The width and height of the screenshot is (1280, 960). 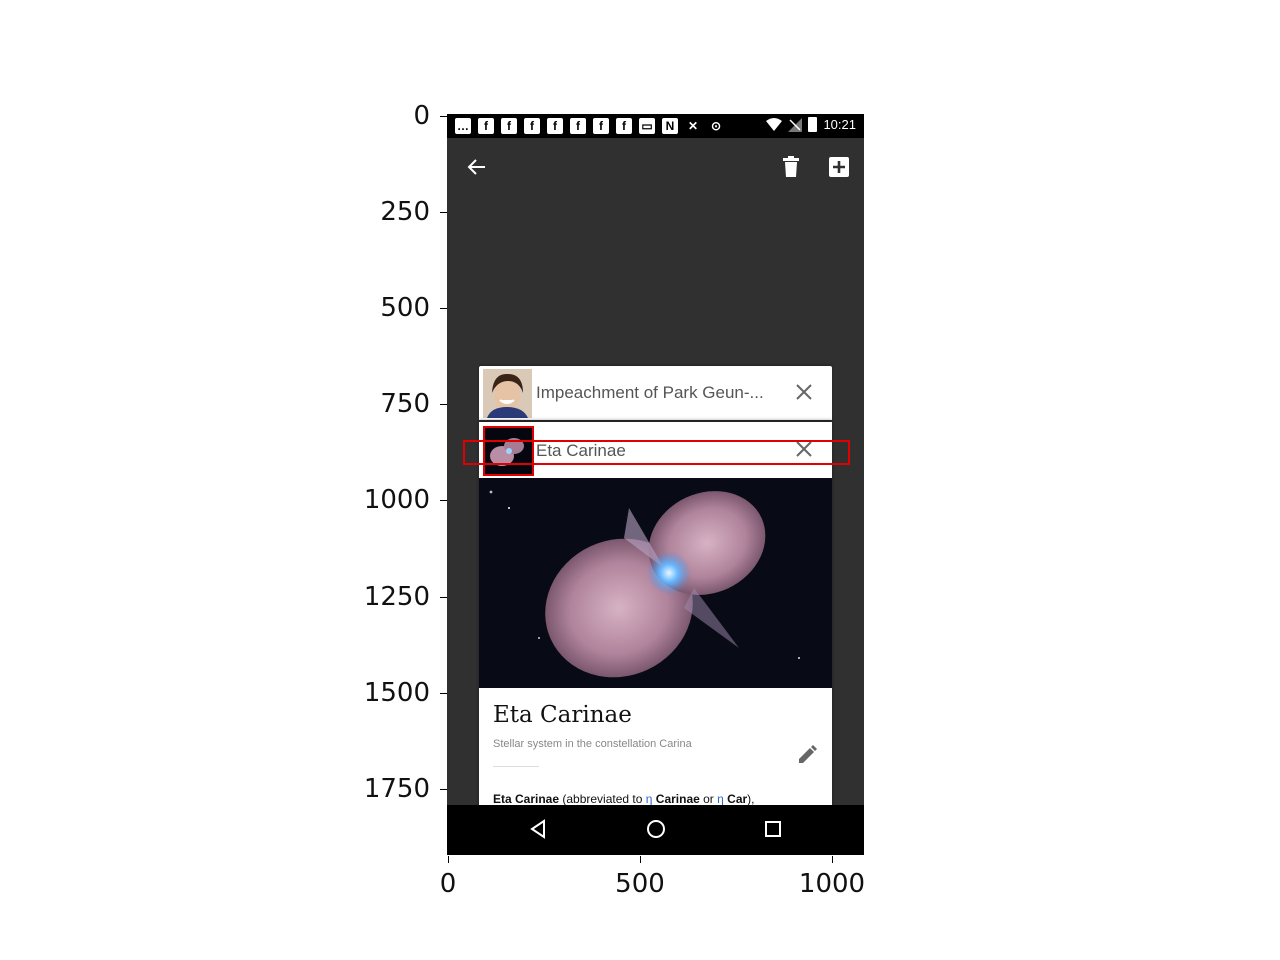 I want to click on gallery-icon: ▭, so click(x=647, y=126).